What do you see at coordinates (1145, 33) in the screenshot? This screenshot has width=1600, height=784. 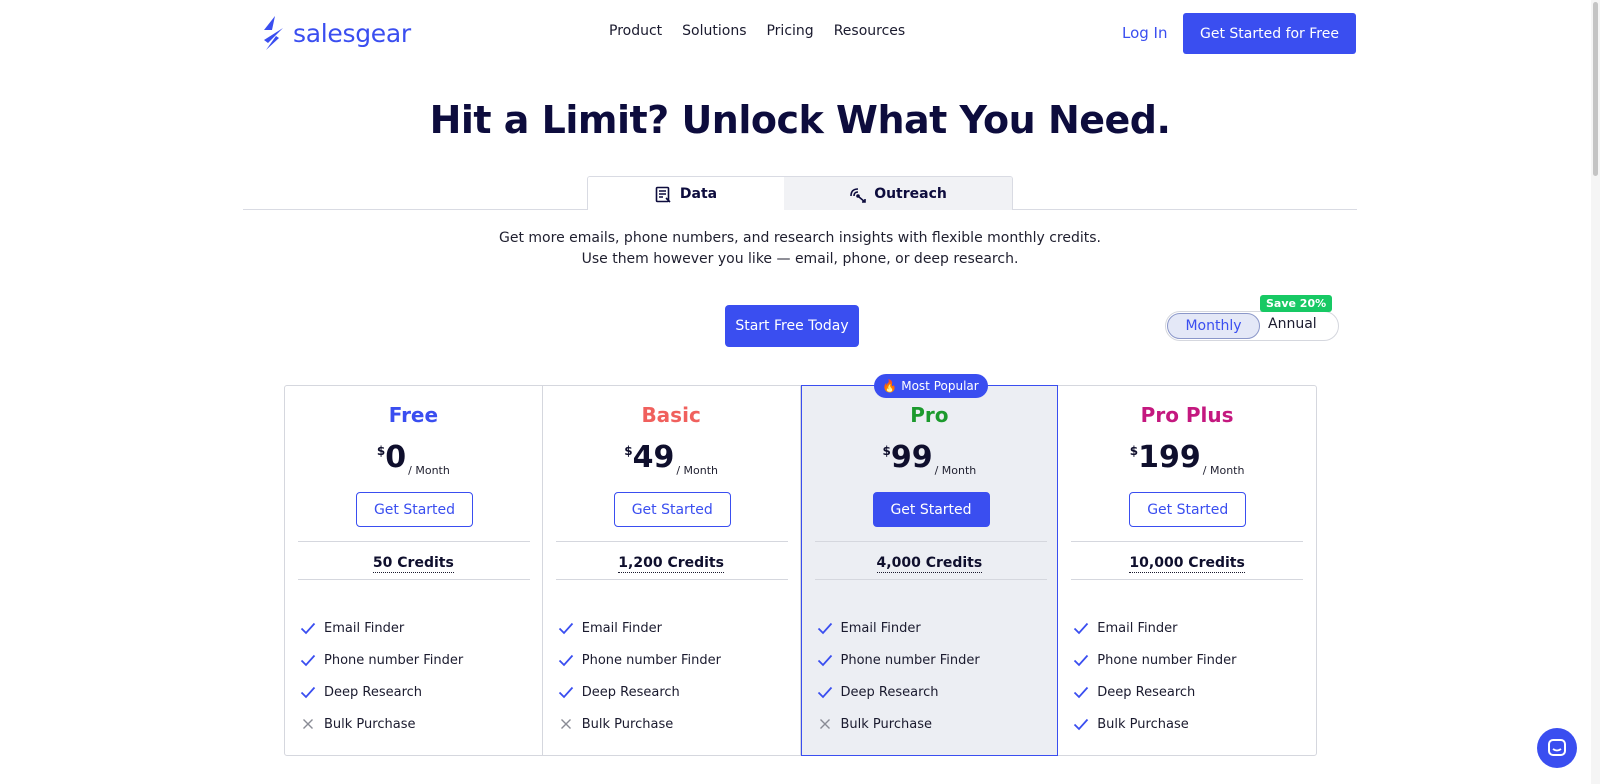 I see `login-link: Log In` at bounding box center [1145, 33].